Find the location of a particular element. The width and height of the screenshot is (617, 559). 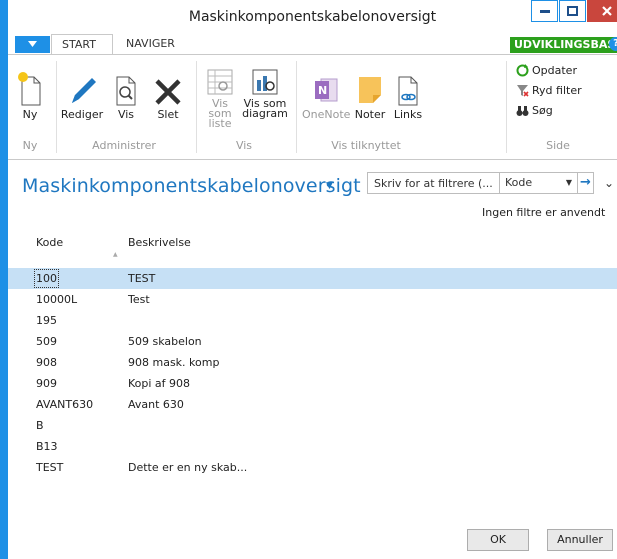

view-as-list-label-2: liste is located at coordinates (220, 123).